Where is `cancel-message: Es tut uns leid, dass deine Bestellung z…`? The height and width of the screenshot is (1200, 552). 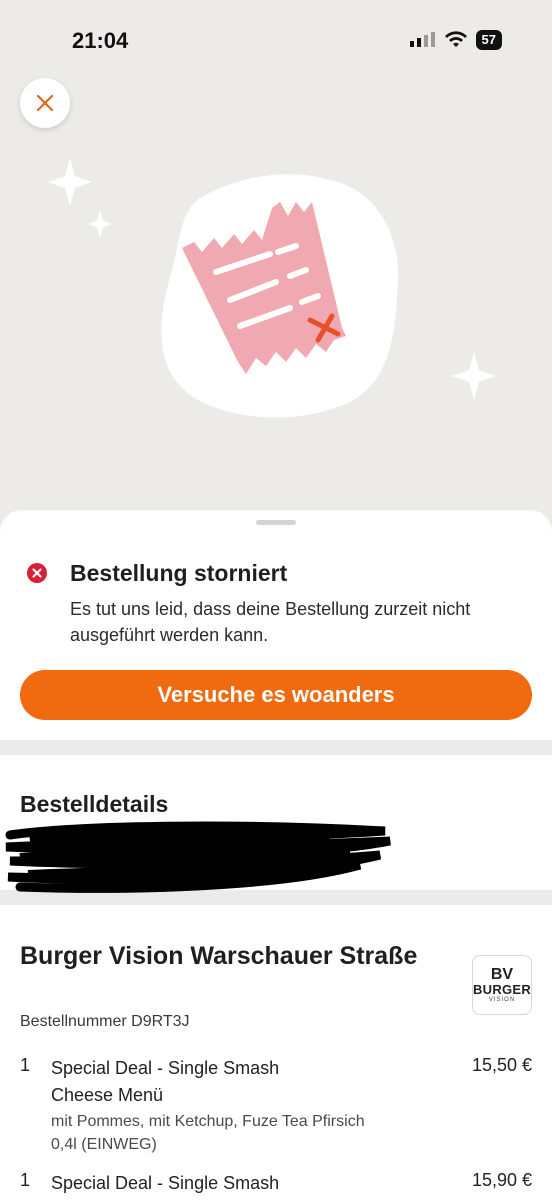
cancel-message: Es tut uns leid, dass deine Bestellung z… is located at coordinates (270, 622).